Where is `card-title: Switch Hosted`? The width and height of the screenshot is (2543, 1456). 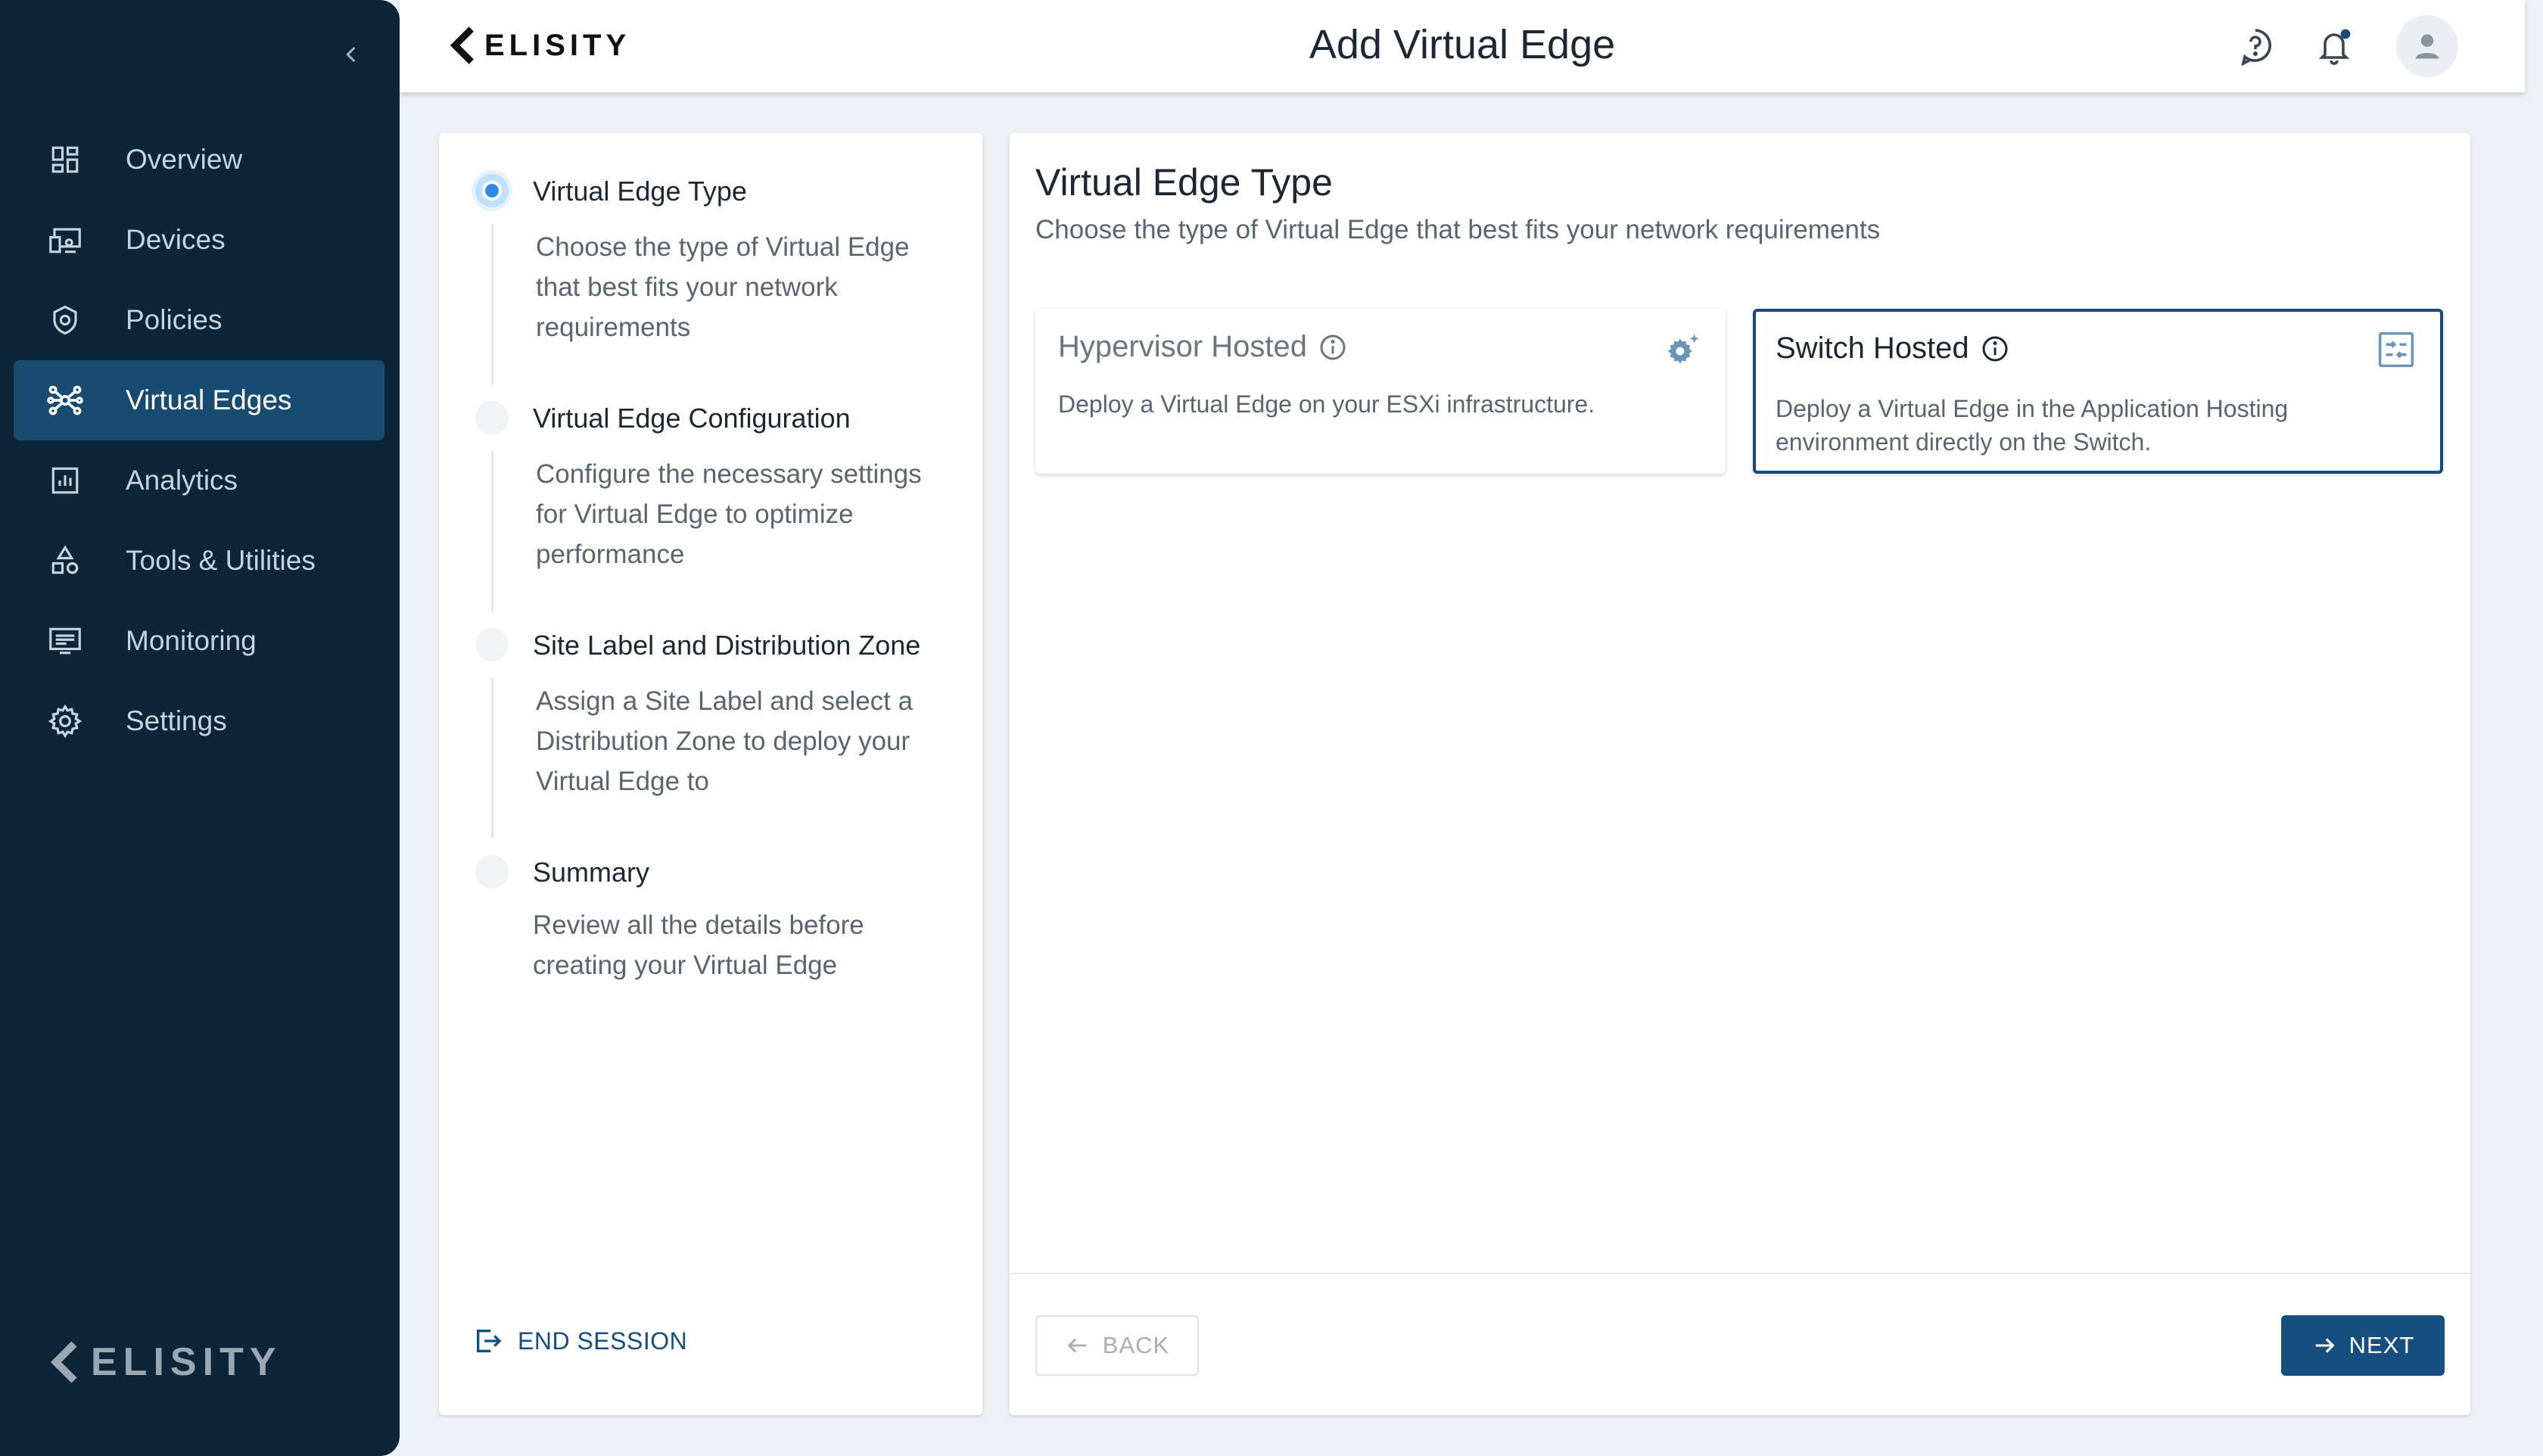
card-title: Switch Hosted is located at coordinates (1893, 348).